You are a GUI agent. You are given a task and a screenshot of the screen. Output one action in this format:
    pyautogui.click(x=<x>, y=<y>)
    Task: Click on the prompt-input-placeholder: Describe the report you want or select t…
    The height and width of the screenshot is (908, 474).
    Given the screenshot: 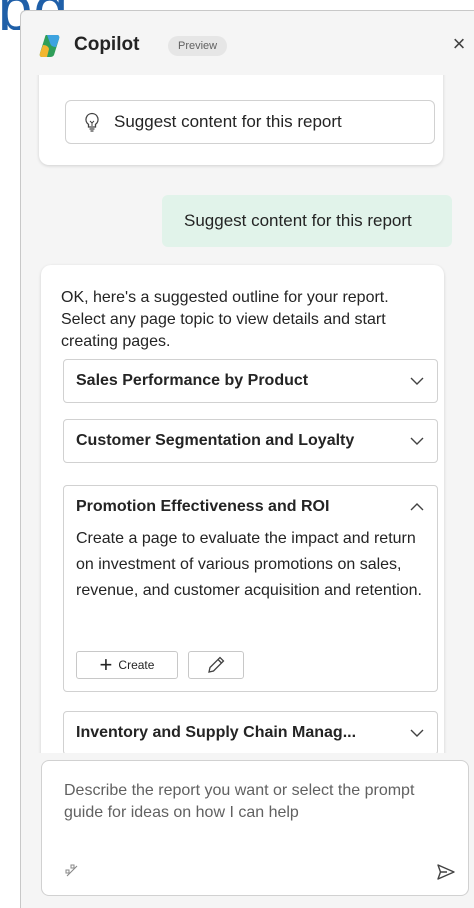 What is the action you would take?
    pyautogui.click(x=239, y=801)
    